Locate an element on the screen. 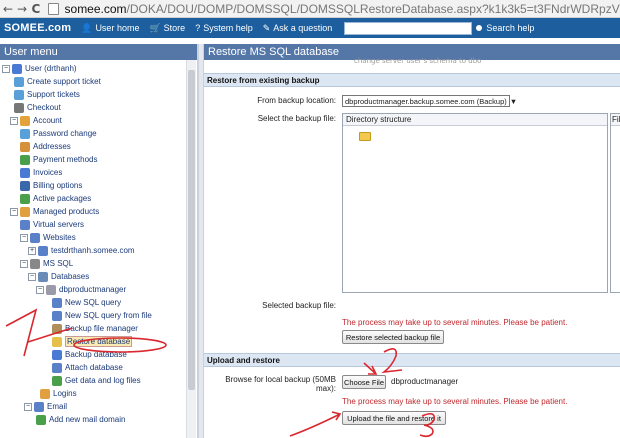 Image resolution: width=620 pixels, height=438 pixels. menu-item-managed-products: − Managed products is located at coordinates (54, 211).